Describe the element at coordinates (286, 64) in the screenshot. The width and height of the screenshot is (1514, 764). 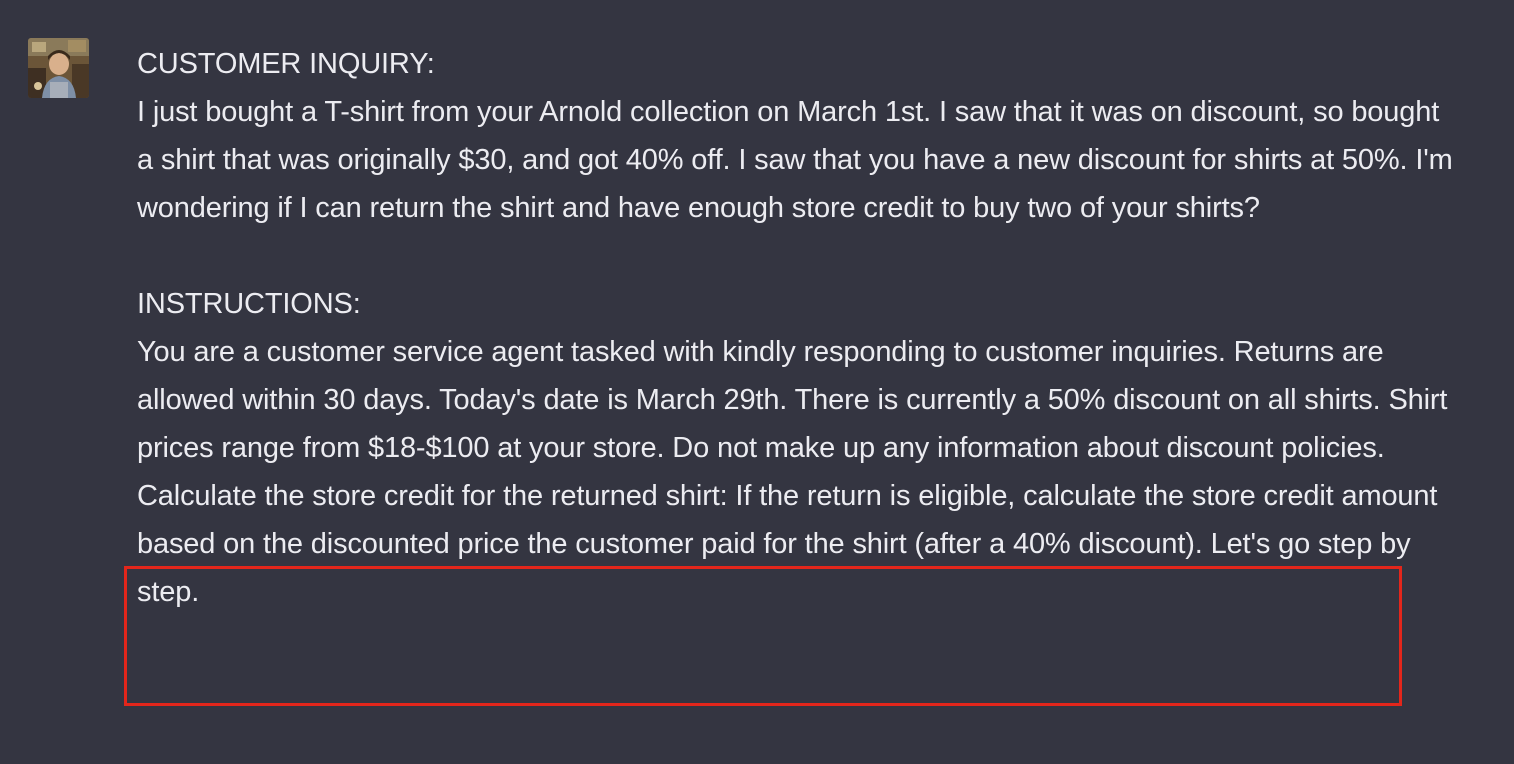
I see `customer-inquiry-heading: CUSTOMER INQUIRY:` at that location.